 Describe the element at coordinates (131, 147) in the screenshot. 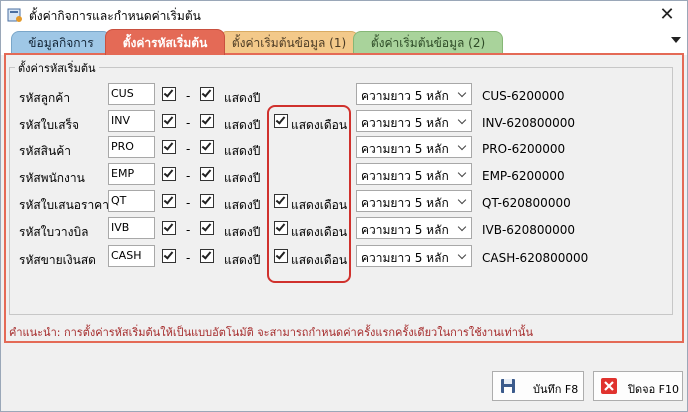

I see `prefix-input-product: PRO` at that location.